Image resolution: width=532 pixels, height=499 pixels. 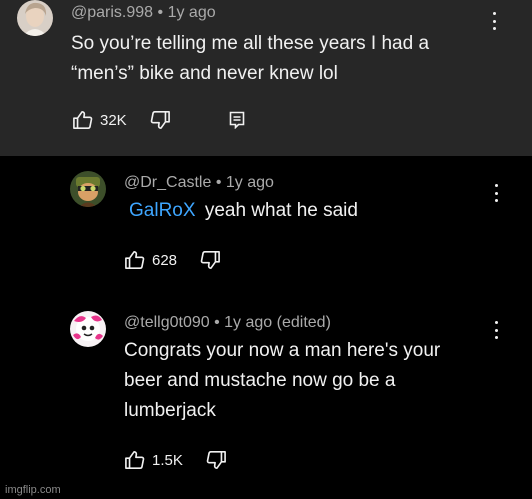 I want to click on like-count: 32K, so click(x=113, y=120).